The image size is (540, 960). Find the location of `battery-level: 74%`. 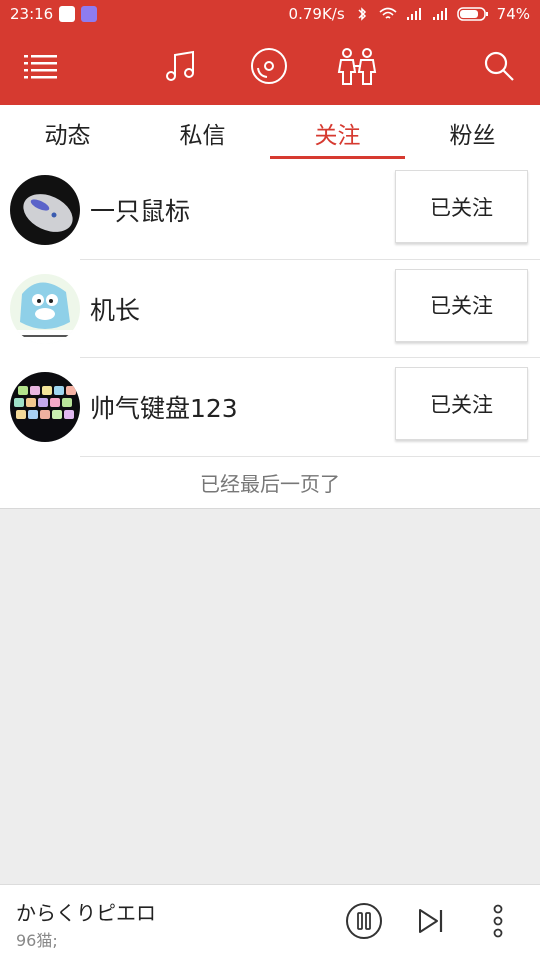

battery-level: 74% is located at coordinates (513, 14).